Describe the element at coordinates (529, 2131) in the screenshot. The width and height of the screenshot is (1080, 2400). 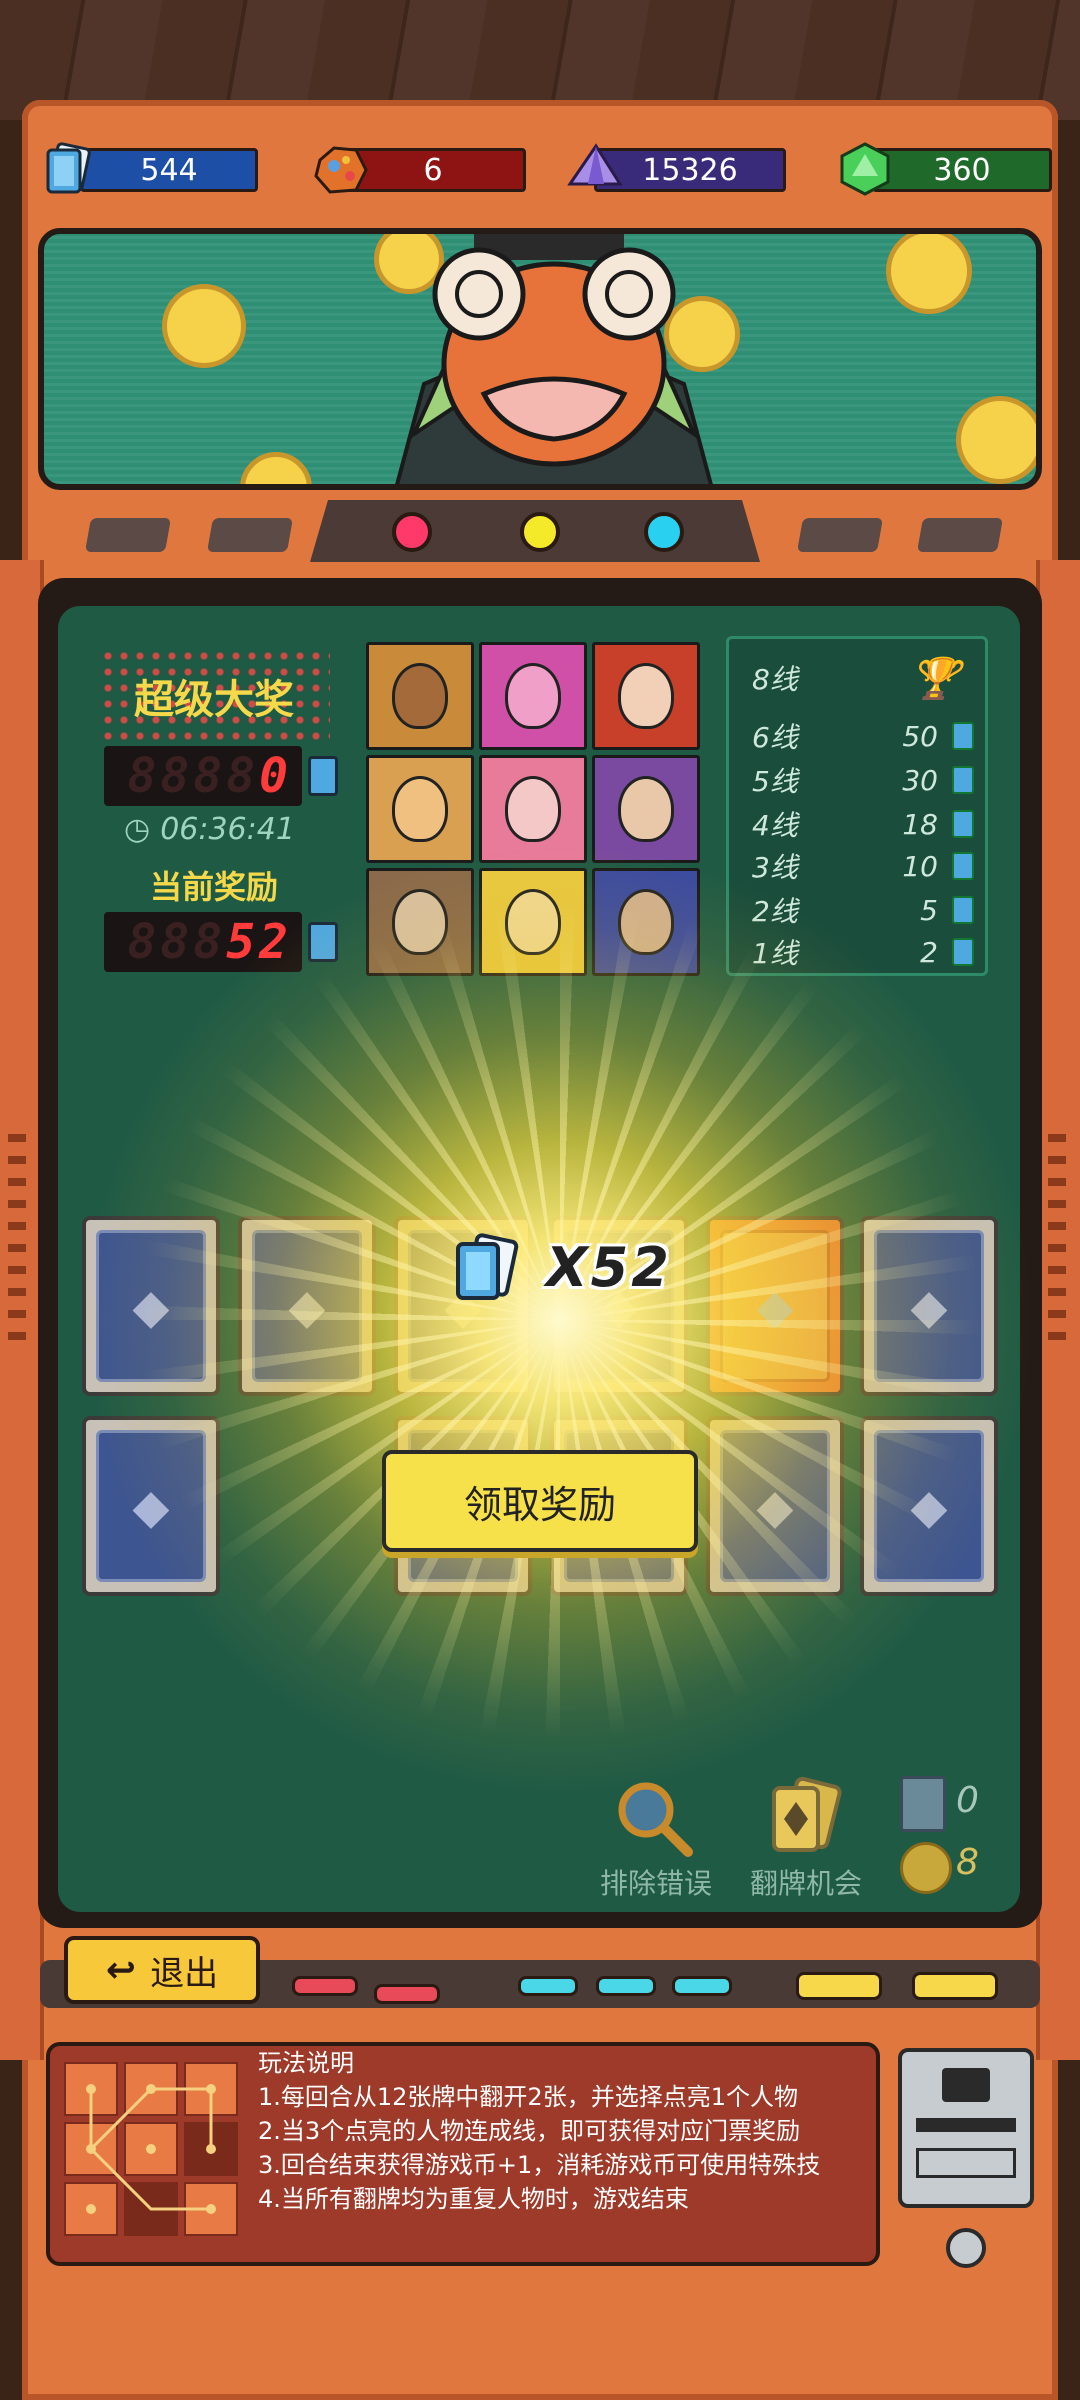
I see `rule-line: 2.当3个点亮的人物连成线，即可获得对应门票奖励` at that location.